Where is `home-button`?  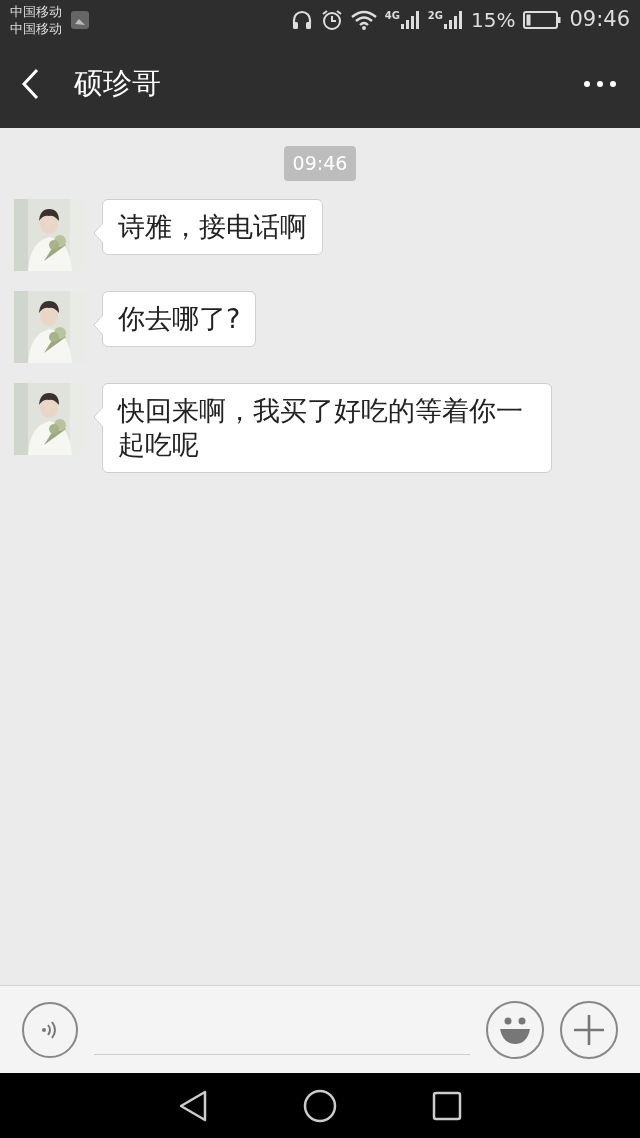 home-button is located at coordinates (320, 1105).